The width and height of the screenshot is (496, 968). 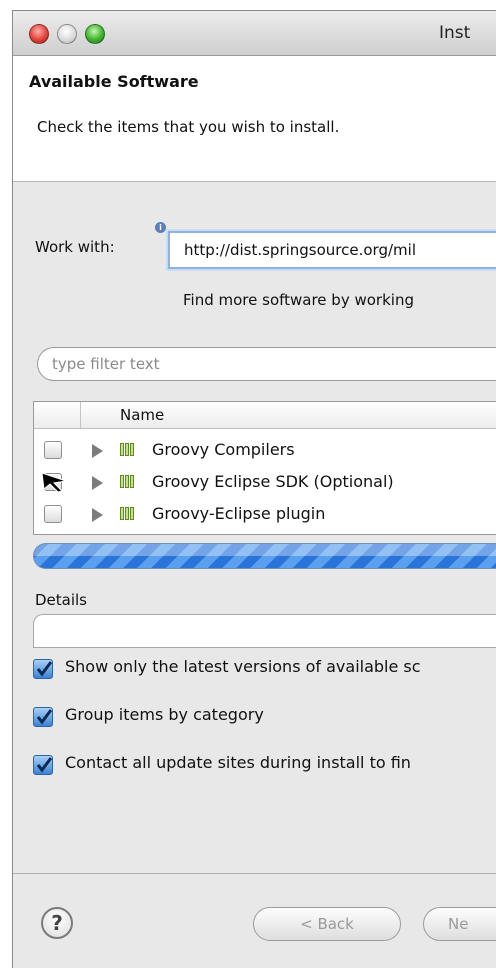 I want to click on tree-row: Groovy-Eclipse plugin, so click(x=265, y=515).